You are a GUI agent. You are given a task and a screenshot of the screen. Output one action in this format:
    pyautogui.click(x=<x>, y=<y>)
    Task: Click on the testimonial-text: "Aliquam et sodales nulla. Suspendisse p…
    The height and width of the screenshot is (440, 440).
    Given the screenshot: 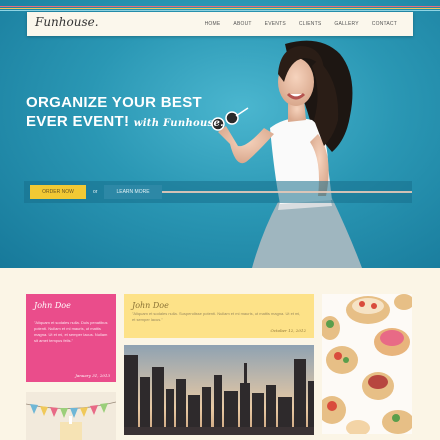 What is the action you would take?
    pyautogui.click(x=216, y=316)
    